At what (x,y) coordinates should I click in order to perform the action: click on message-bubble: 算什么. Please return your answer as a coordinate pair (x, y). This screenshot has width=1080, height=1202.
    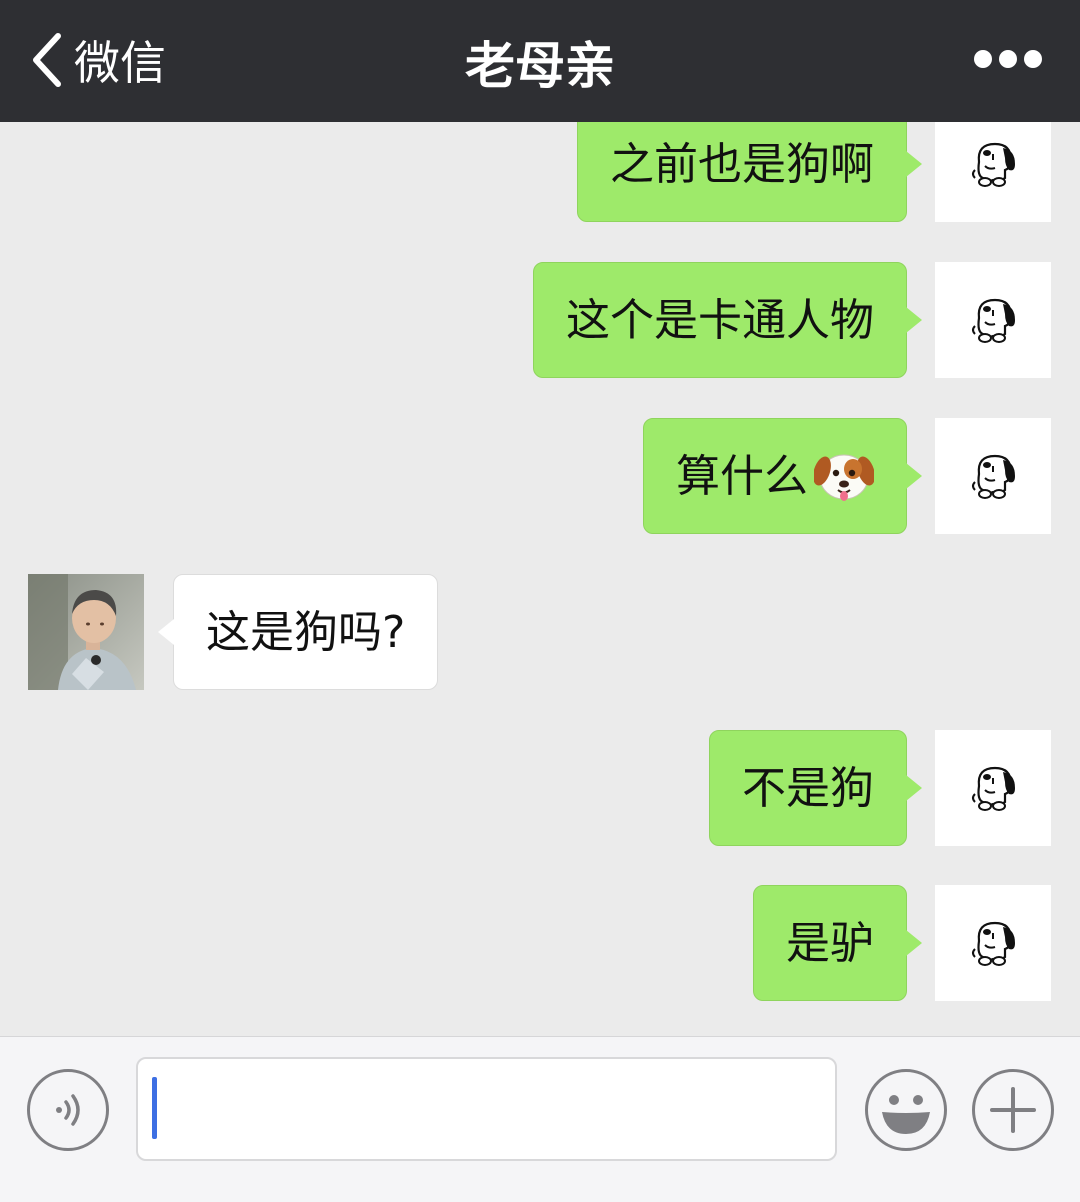
    Looking at the image, I should click on (782, 476).